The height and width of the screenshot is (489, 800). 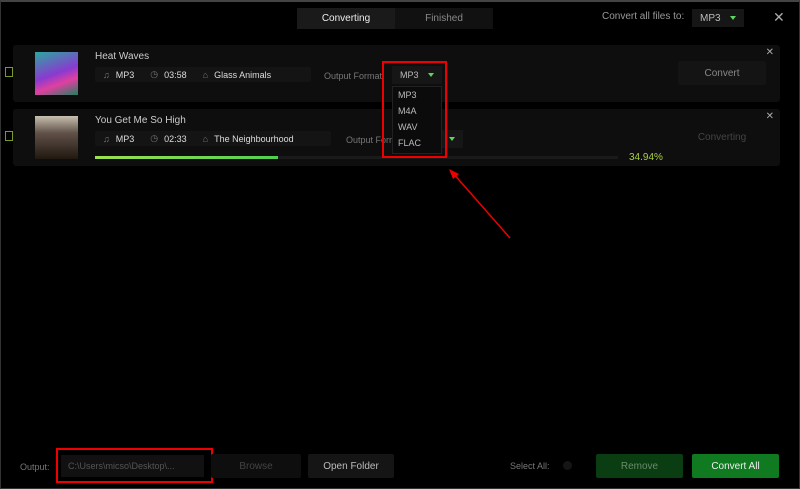 I want to click on select-all-checkbox, so click(x=567, y=465).